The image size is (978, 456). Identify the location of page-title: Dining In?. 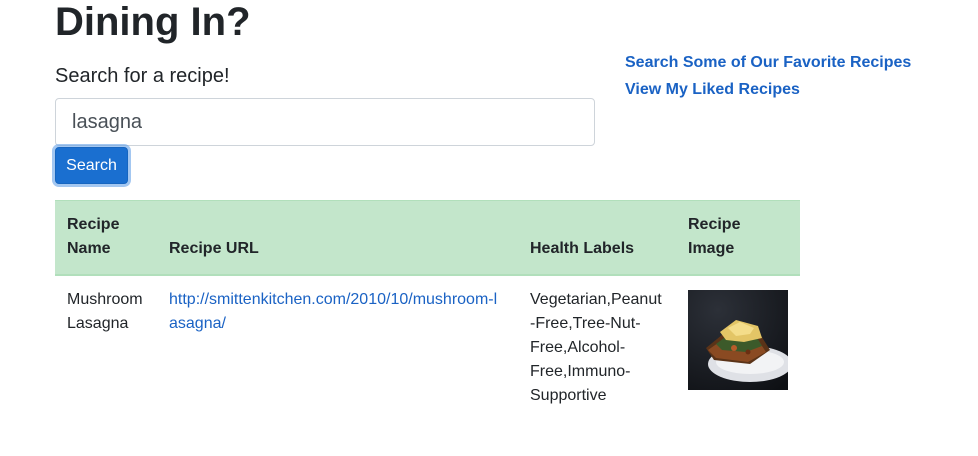
(153, 22).